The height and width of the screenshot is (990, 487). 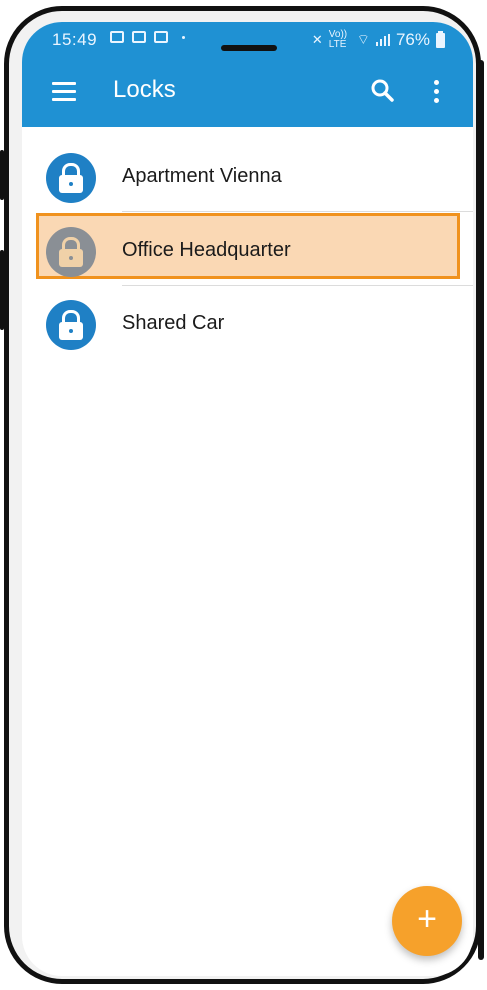 I want to click on battery-icon, so click(x=440, y=39).